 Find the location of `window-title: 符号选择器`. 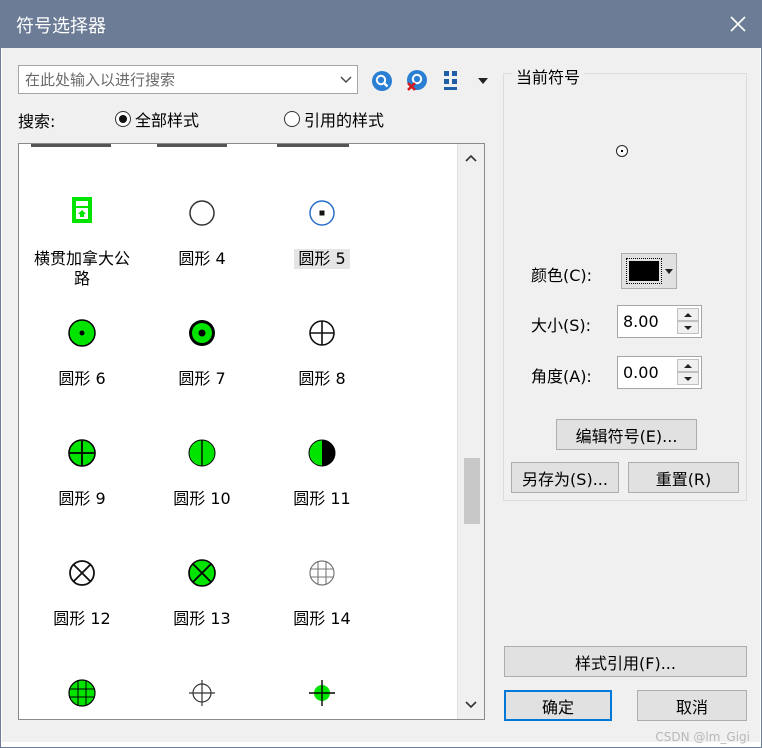

window-title: 符号选择器 is located at coordinates (61, 26).